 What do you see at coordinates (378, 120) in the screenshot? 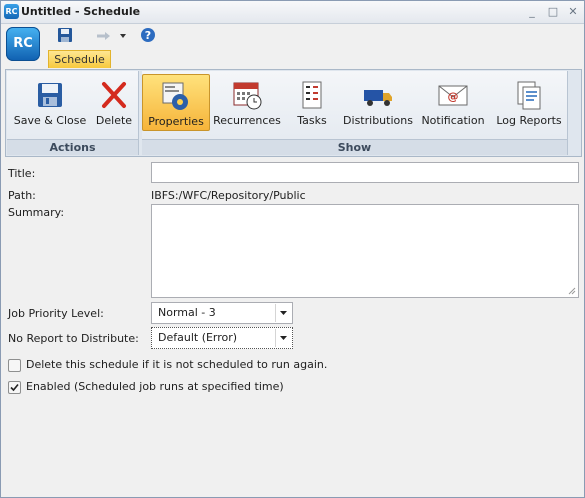
I see `distributions-label: Distributions` at bounding box center [378, 120].